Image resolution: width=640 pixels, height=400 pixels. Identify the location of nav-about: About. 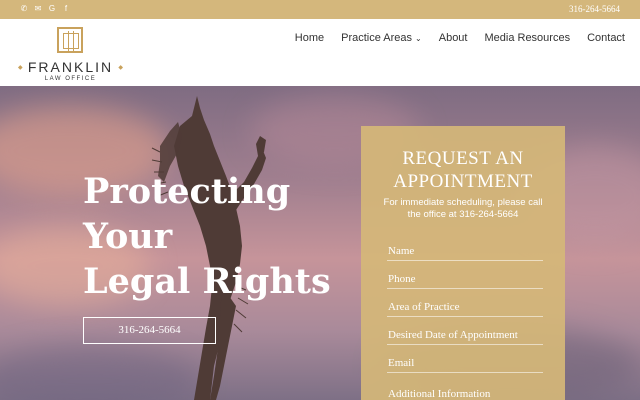
(453, 38).